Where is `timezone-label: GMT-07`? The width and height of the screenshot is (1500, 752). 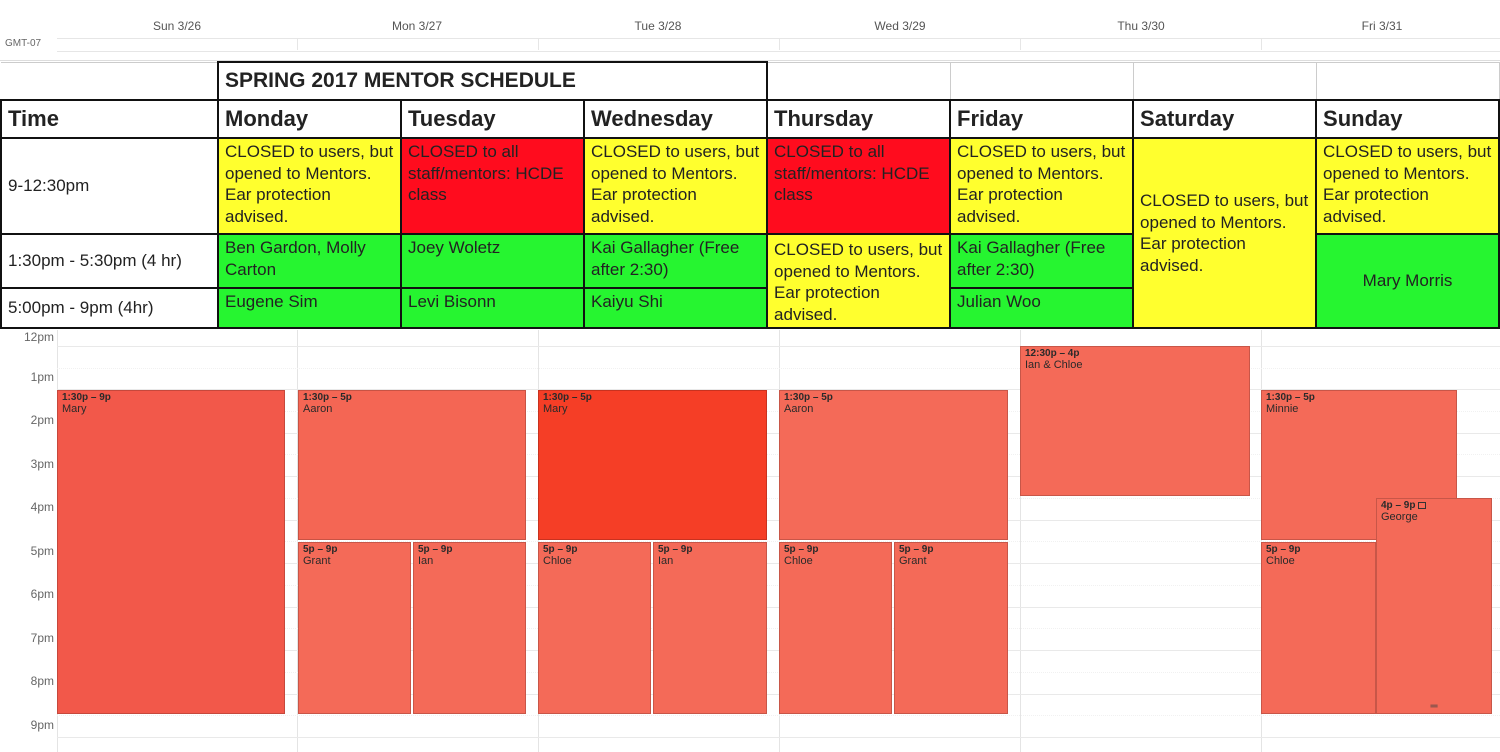 timezone-label: GMT-07 is located at coordinates (23, 43).